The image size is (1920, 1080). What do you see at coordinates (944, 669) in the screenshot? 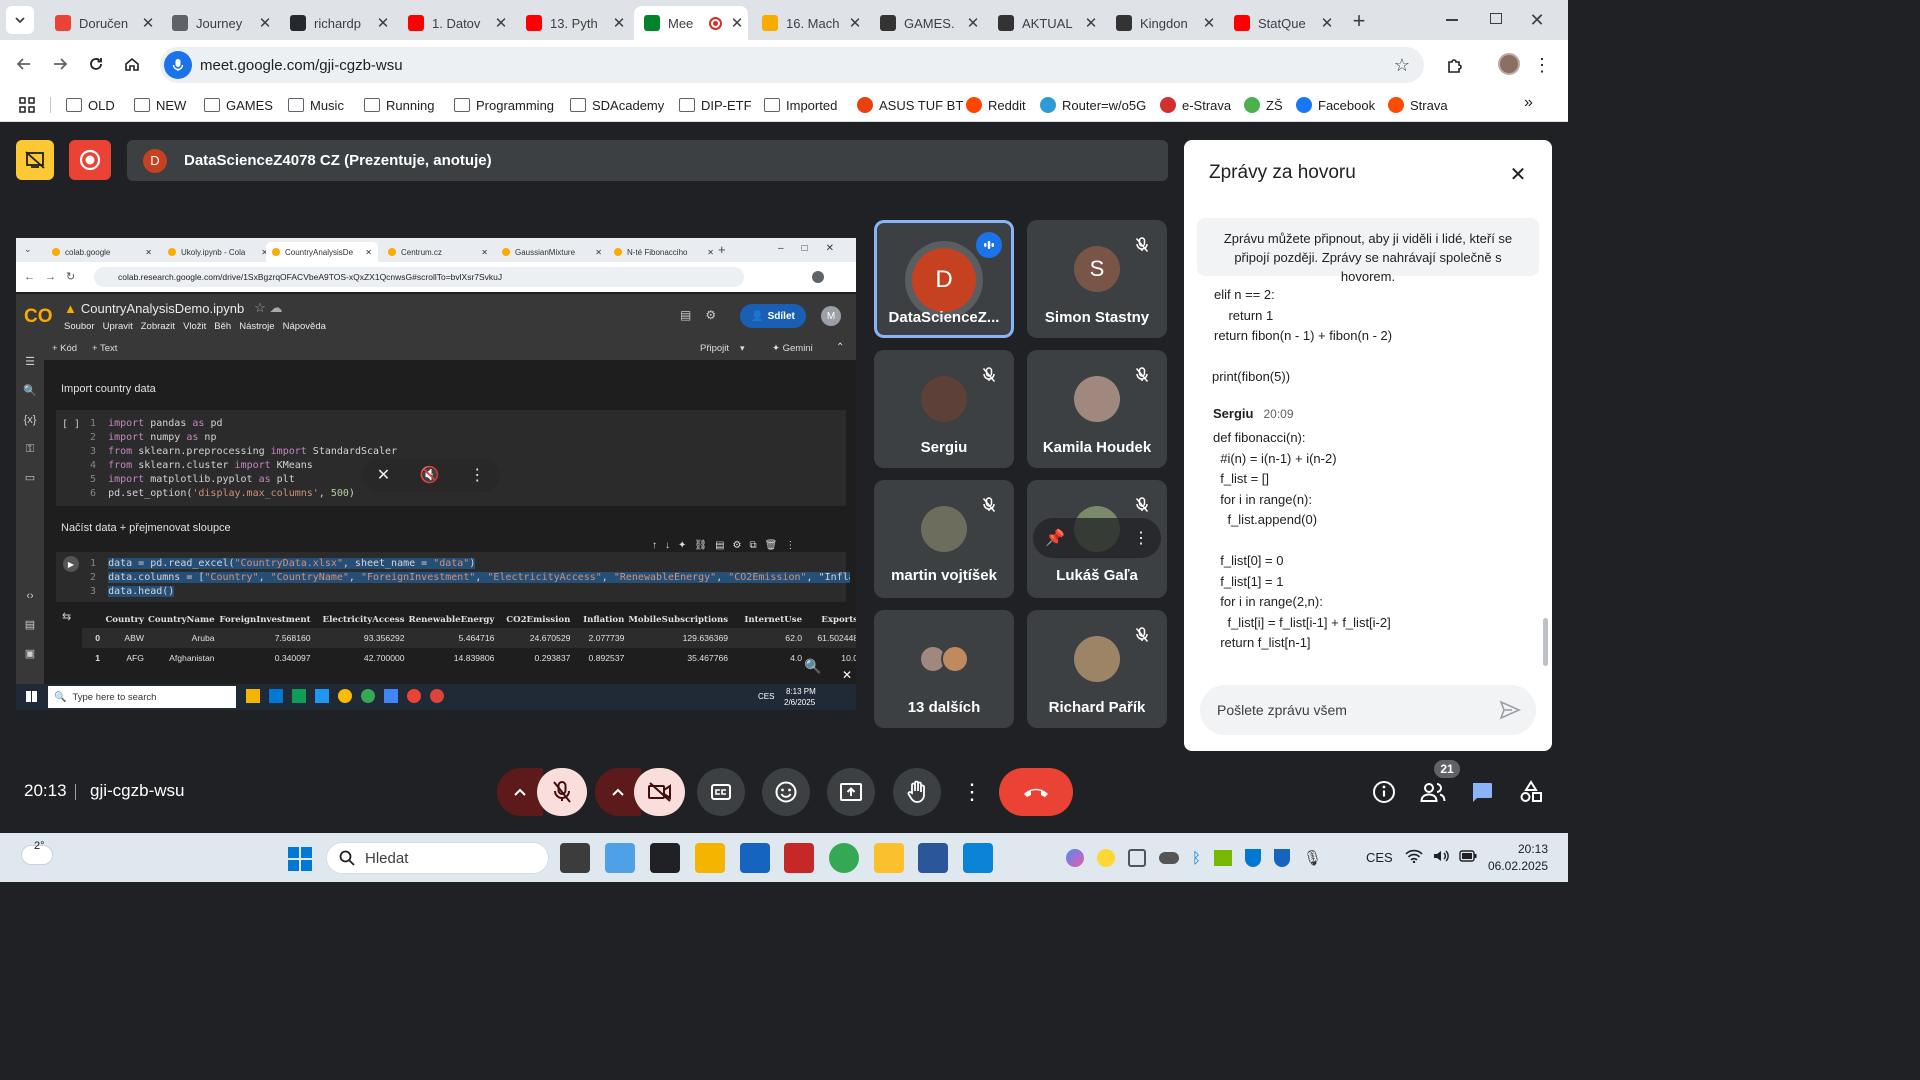
I see `participant-tile: 13 dalších` at bounding box center [944, 669].